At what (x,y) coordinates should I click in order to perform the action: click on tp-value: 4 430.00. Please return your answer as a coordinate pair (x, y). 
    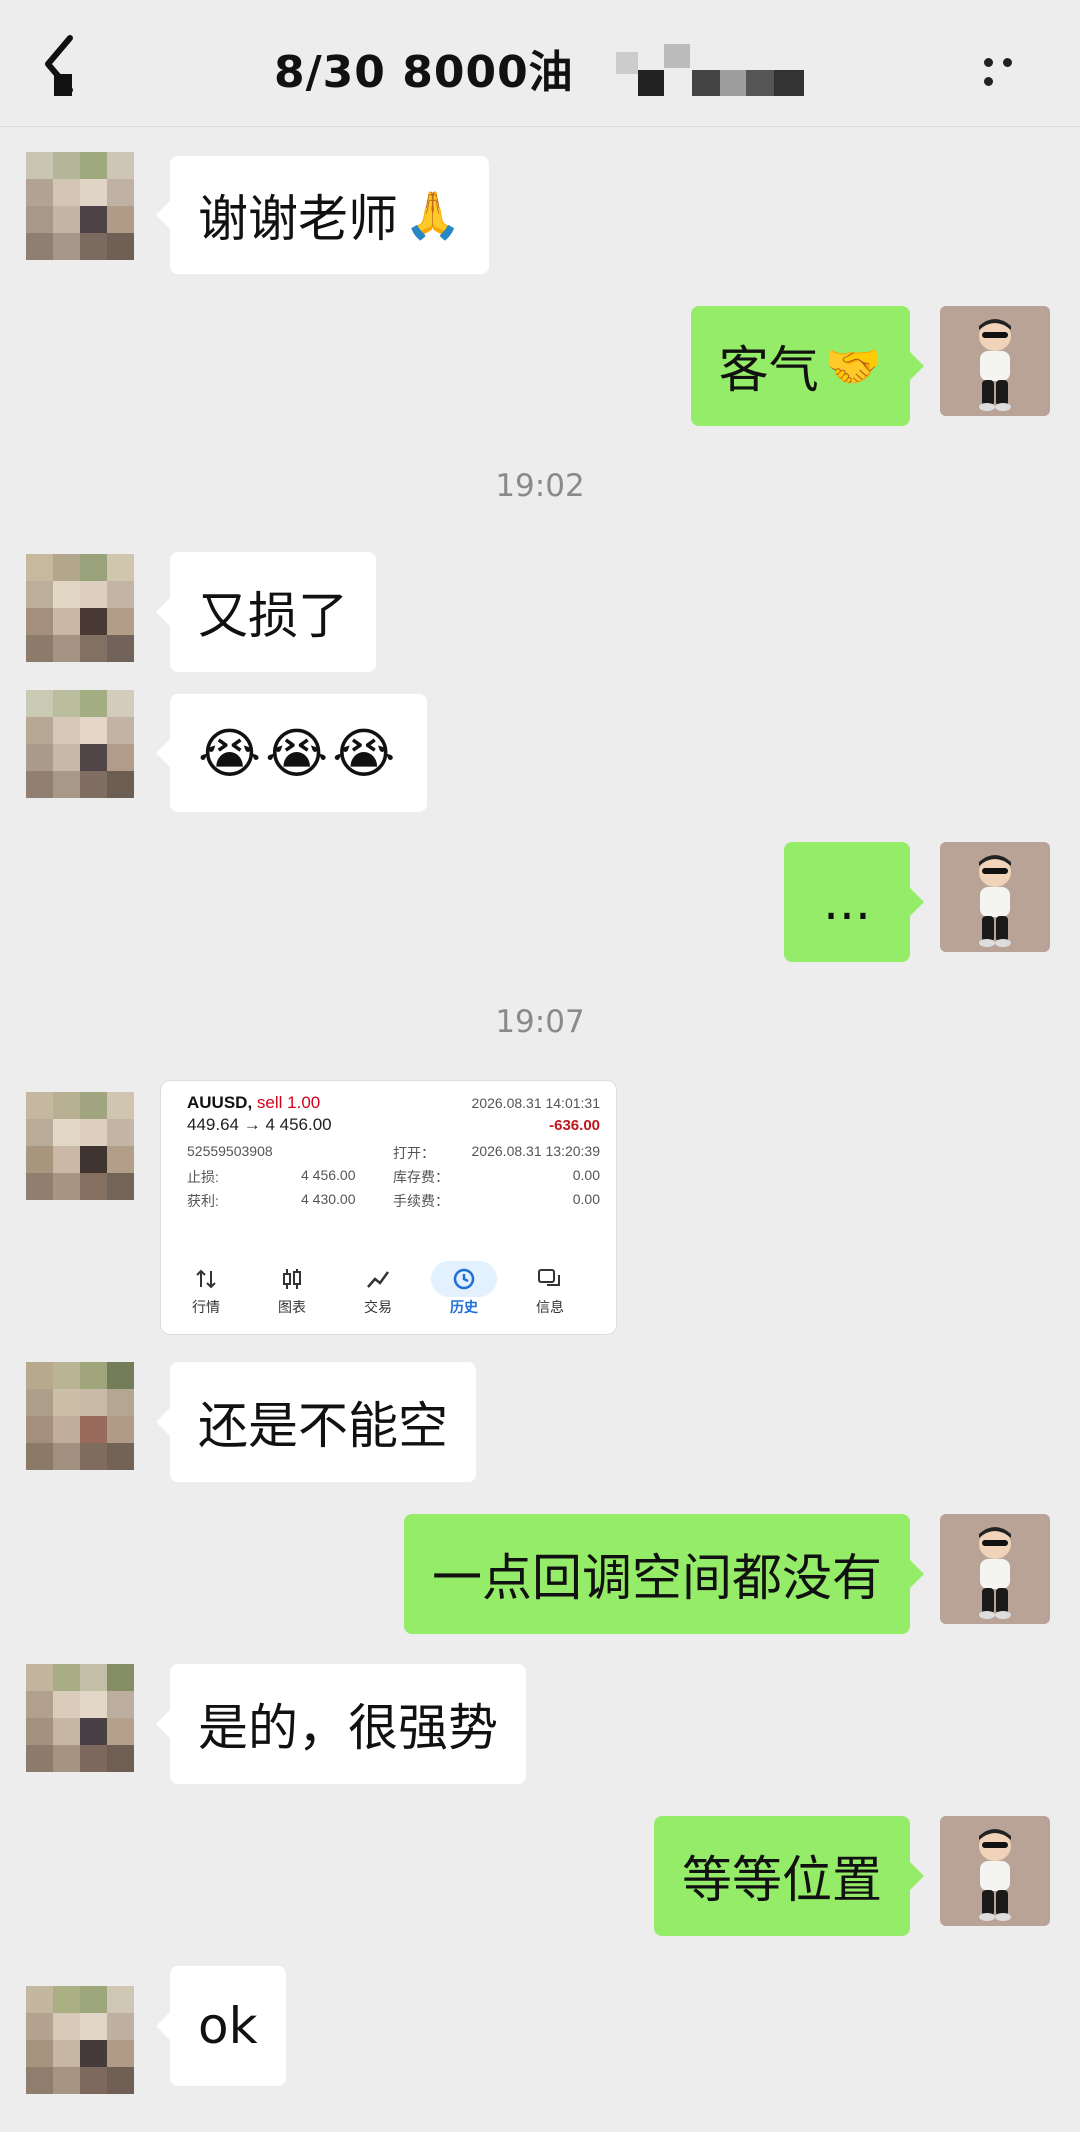
    Looking at the image, I should click on (328, 1199).